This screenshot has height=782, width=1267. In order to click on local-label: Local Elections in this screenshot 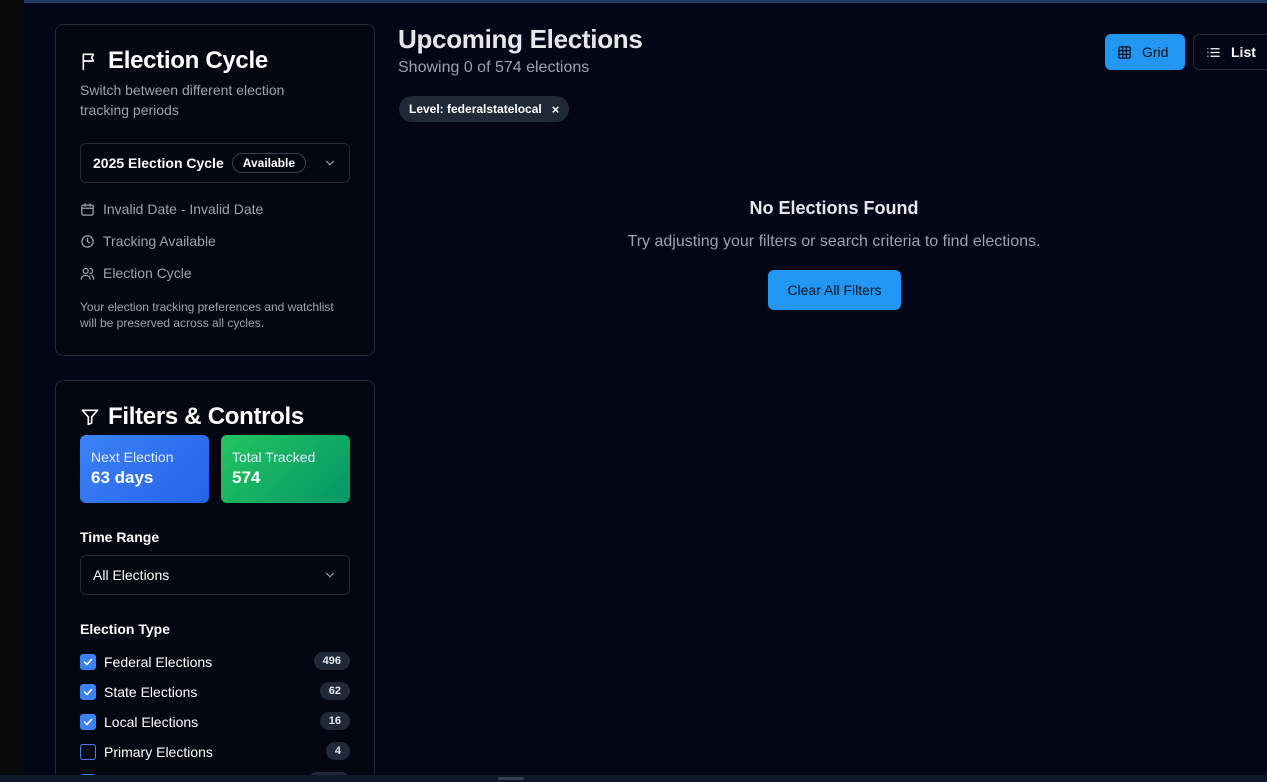, I will do `click(151, 722)`.